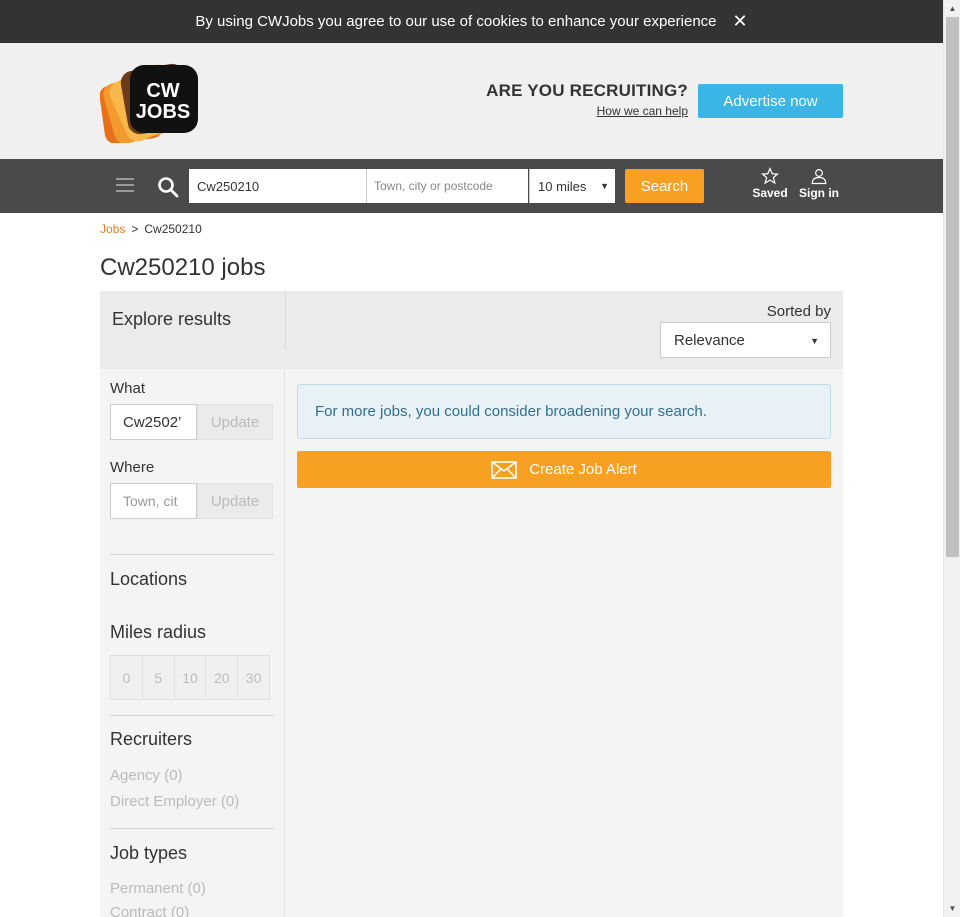 Image resolution: width=960 pixels, height=917 pixels. I want to click on recruiters-heading: Recruiters, so click(151, 739).